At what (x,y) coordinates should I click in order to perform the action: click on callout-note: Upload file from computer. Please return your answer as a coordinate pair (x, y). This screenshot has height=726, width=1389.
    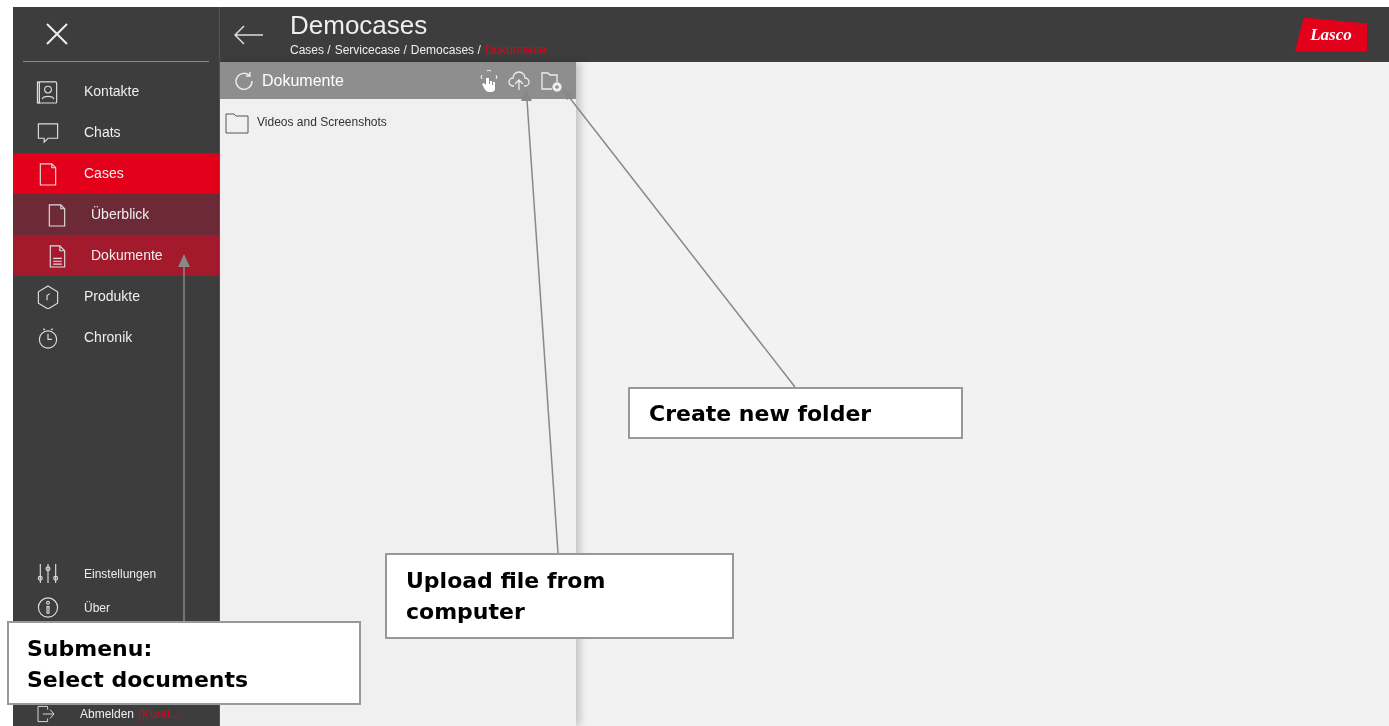
    Looking at the image, I should click on (559, 596).